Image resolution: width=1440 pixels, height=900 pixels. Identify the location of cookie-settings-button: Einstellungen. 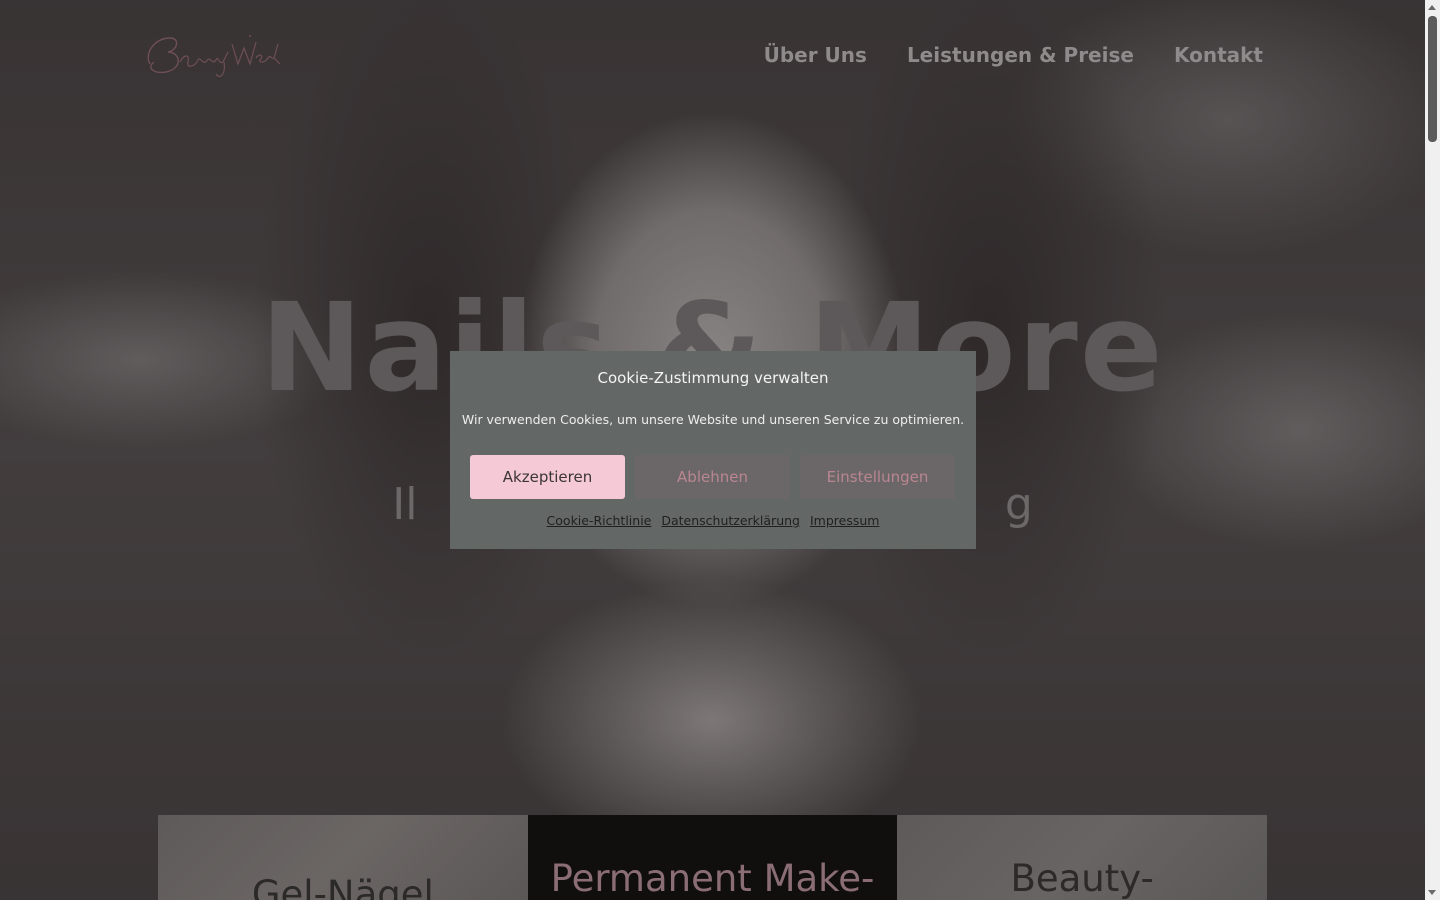
(877, 477).